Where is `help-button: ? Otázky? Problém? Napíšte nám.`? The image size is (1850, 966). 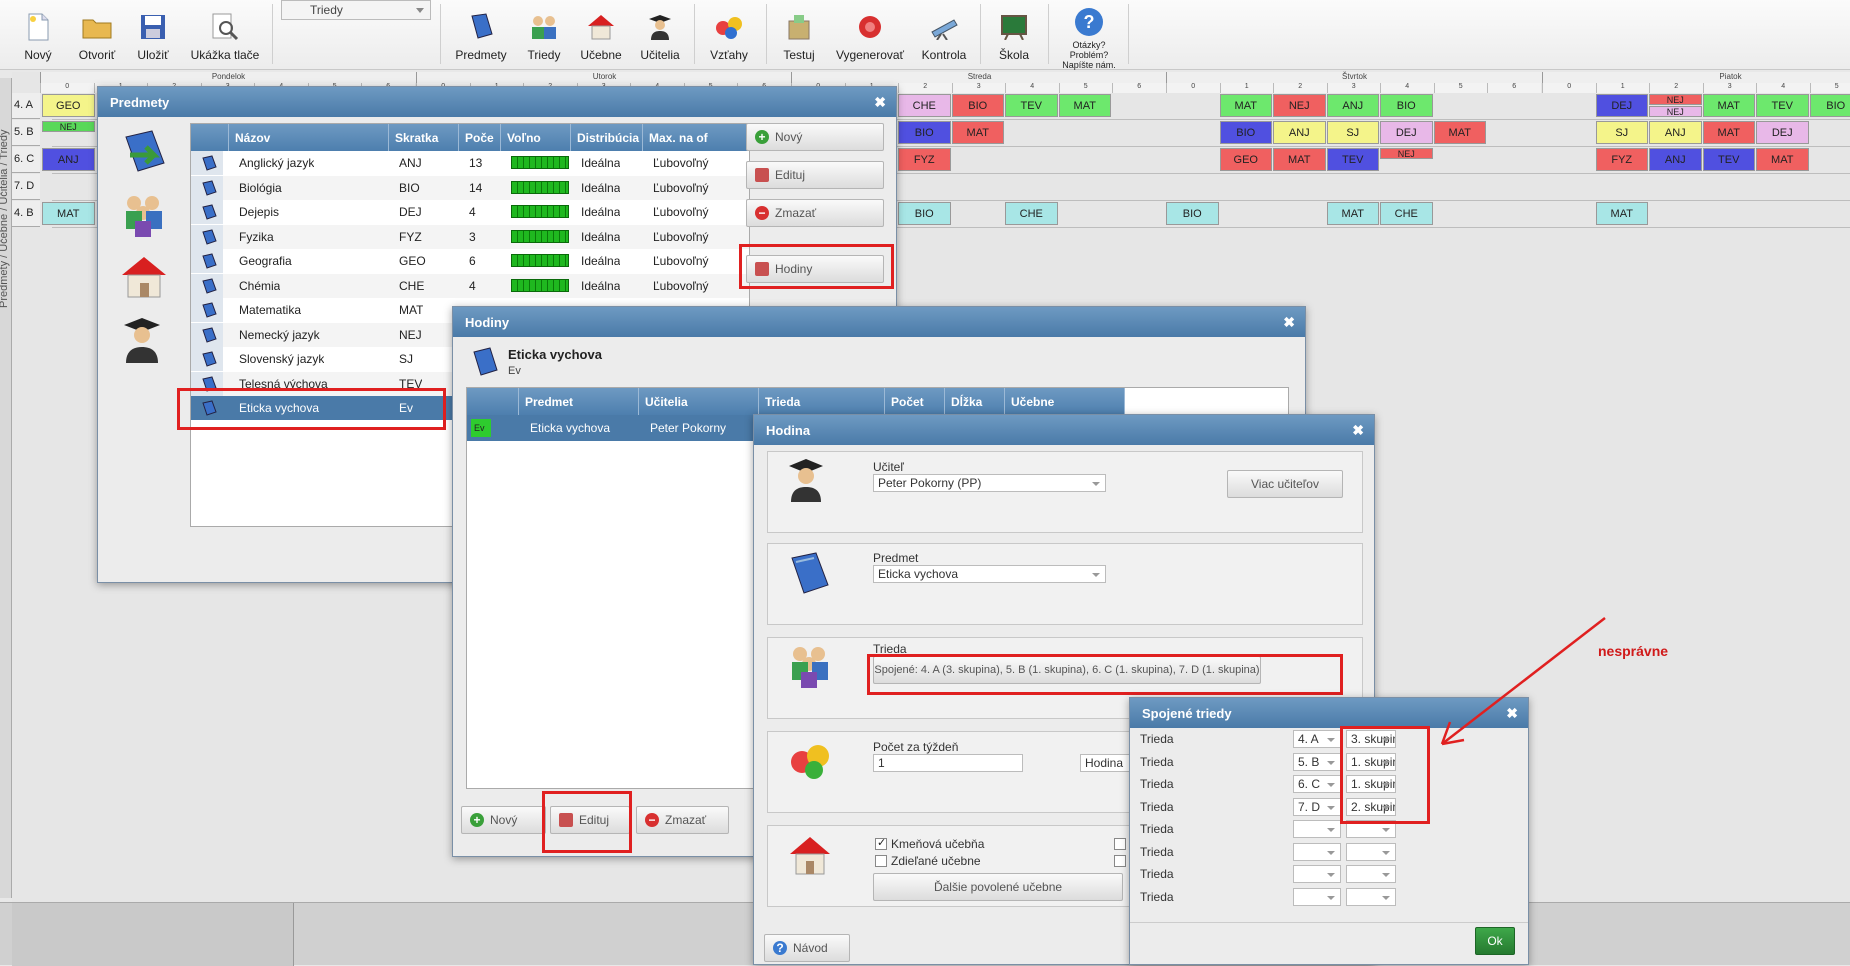
help-button: ? Otázky? Problém? Napíšte nám. is located at coordinates (1089, 35).